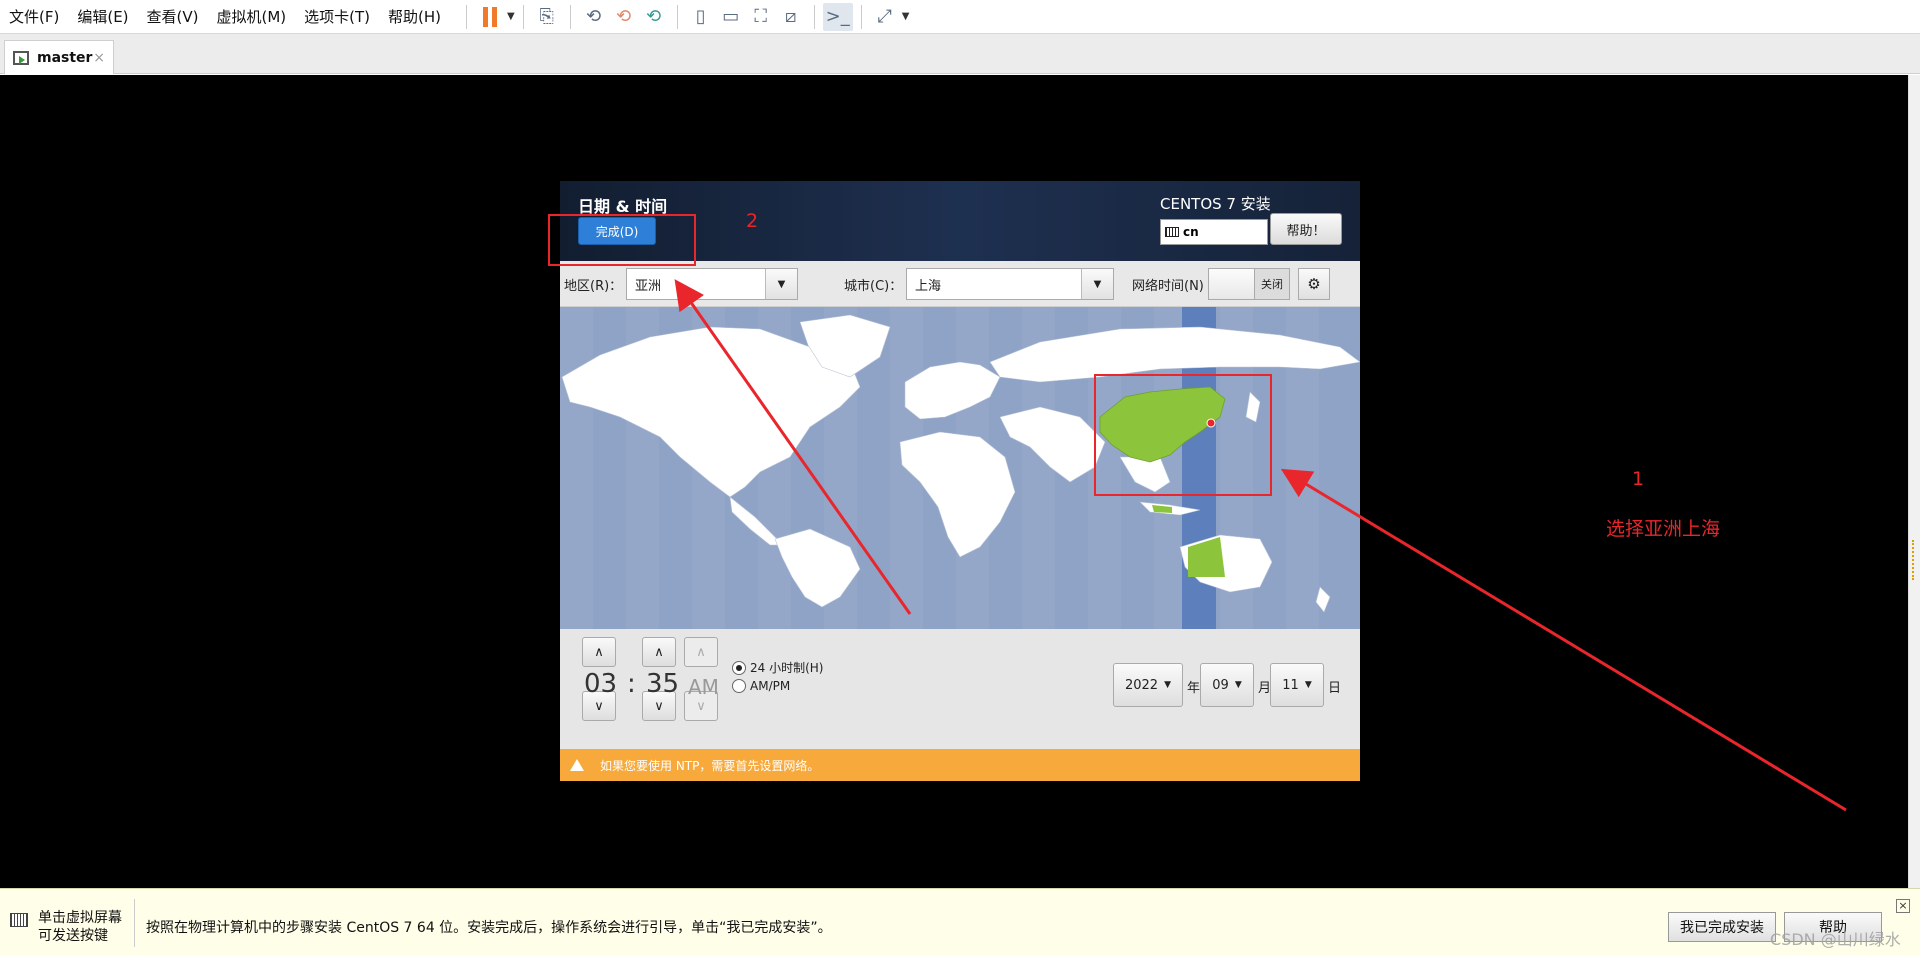  What do you see at coordinates (73, 936) in the screenshot?
I see `click-hint-line2: 可发送按键` at bounding box center [73, 936].